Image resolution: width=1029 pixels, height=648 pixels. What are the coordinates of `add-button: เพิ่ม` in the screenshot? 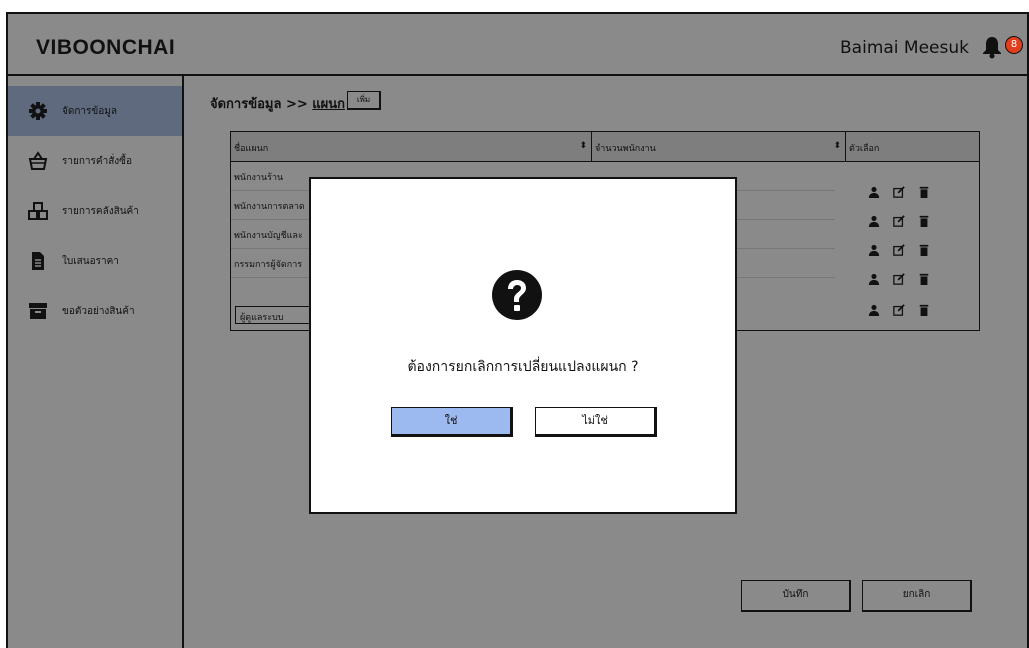 It's located at (364, 100).